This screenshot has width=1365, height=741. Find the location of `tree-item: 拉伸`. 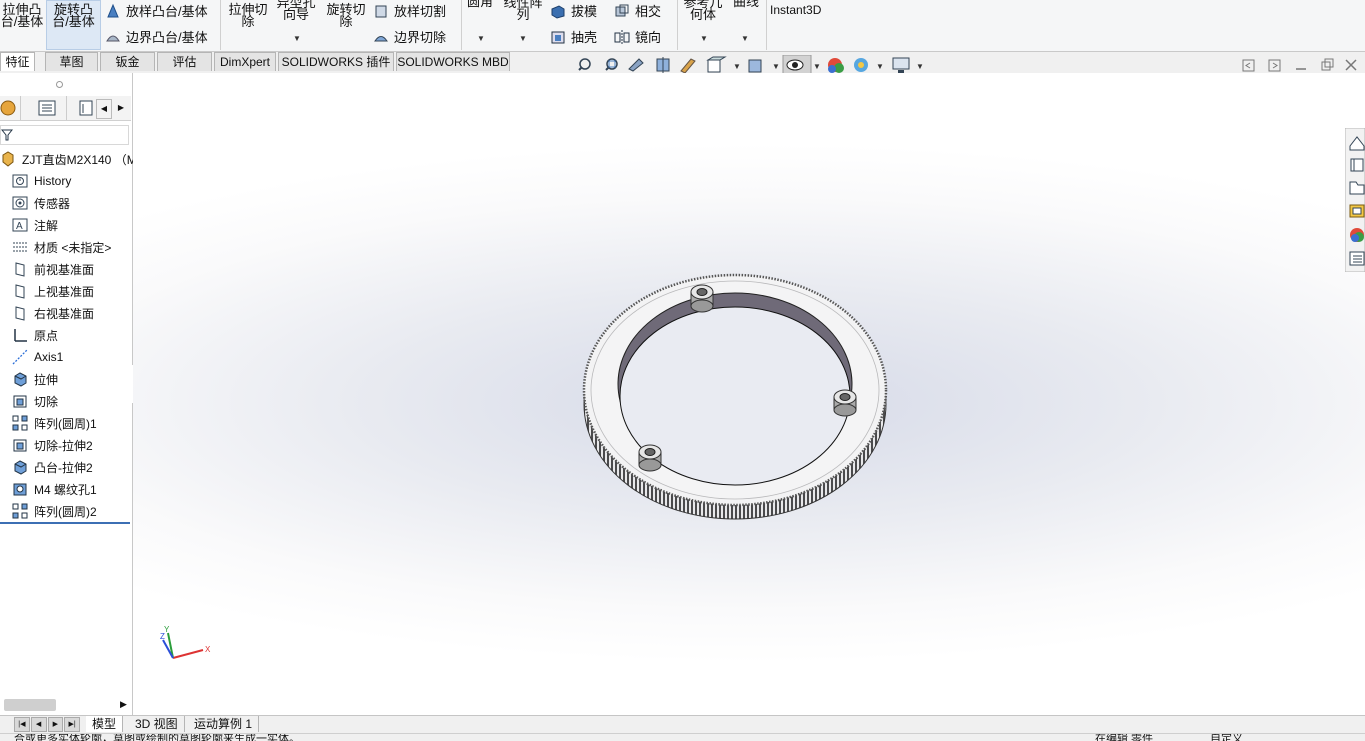

tree-item: 拉伸 is located at coordinates (35, 379).